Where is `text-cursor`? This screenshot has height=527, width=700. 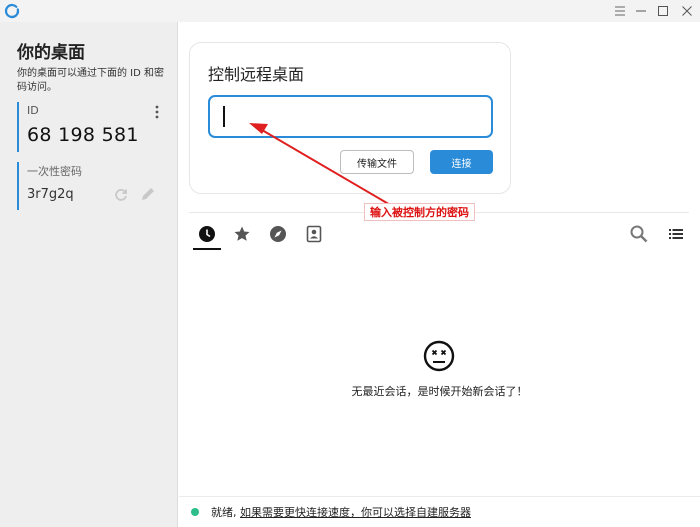
text-cursor is located at coordinates (224, 116).